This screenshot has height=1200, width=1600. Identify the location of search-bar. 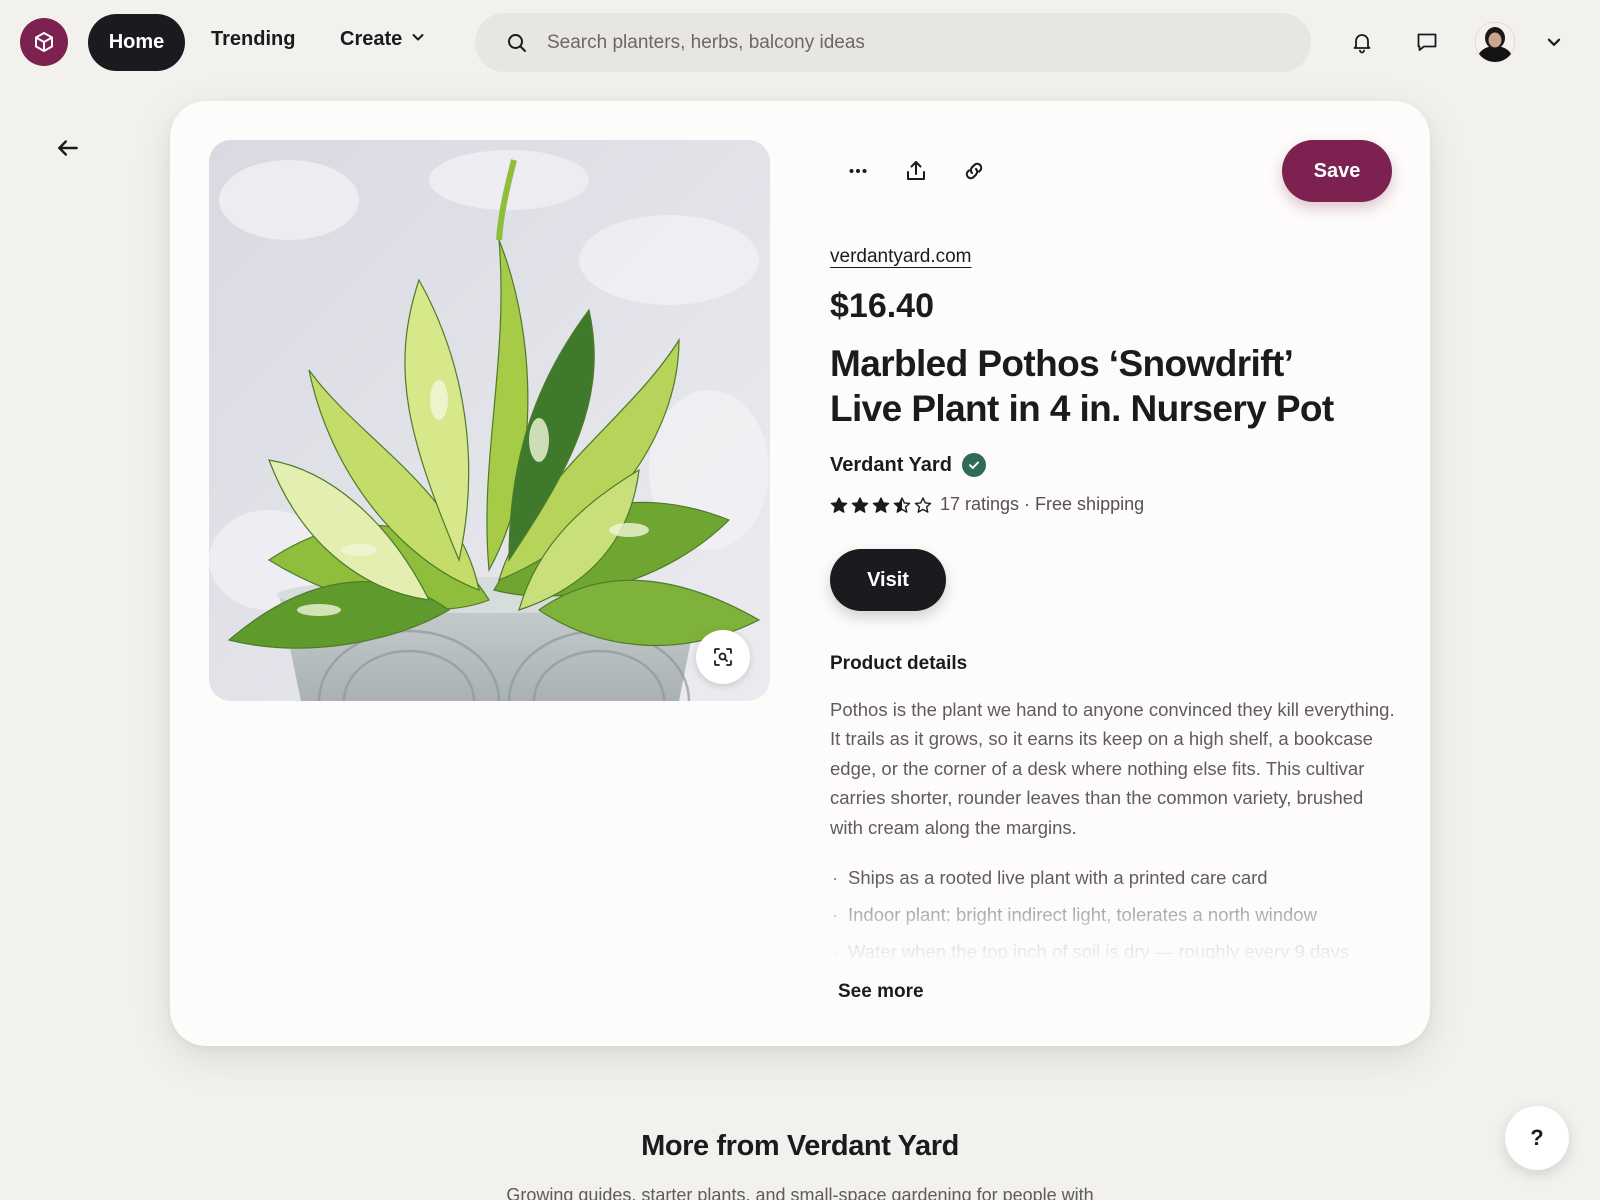
(893, 42).